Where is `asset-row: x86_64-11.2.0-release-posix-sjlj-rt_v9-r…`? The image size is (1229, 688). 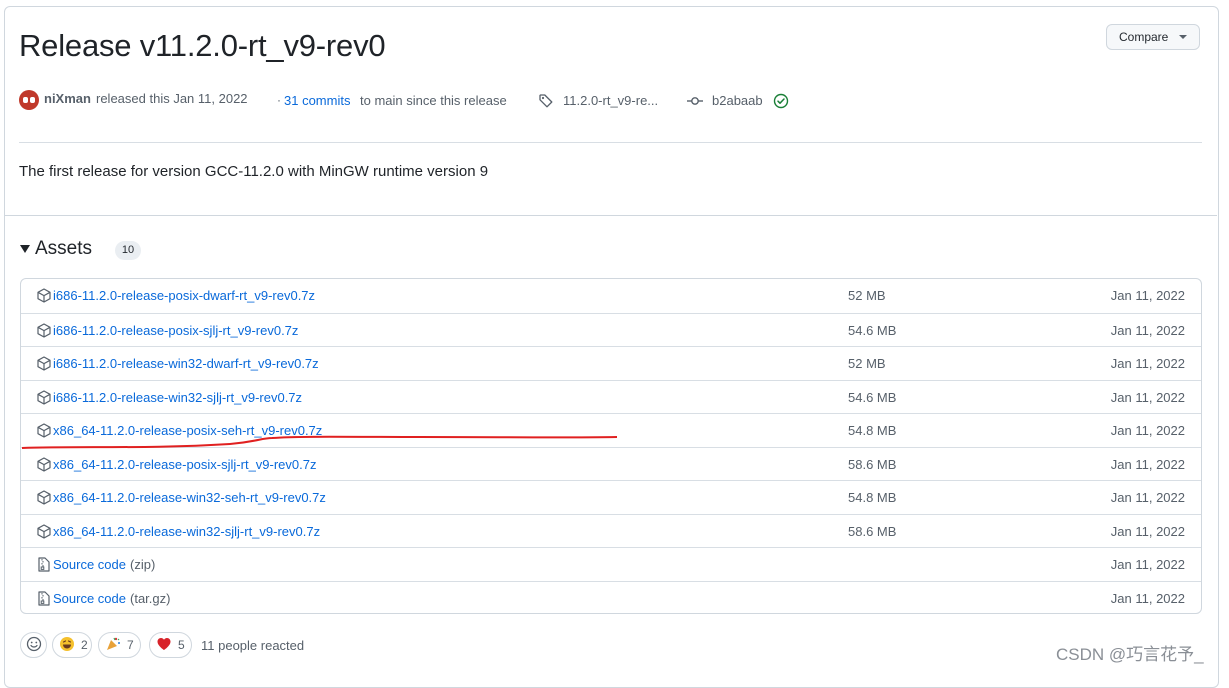 asset-row: x86_64-11.2.0-release-posix-sjlj-rt_v9-r… is located at coordinates (611, 463).